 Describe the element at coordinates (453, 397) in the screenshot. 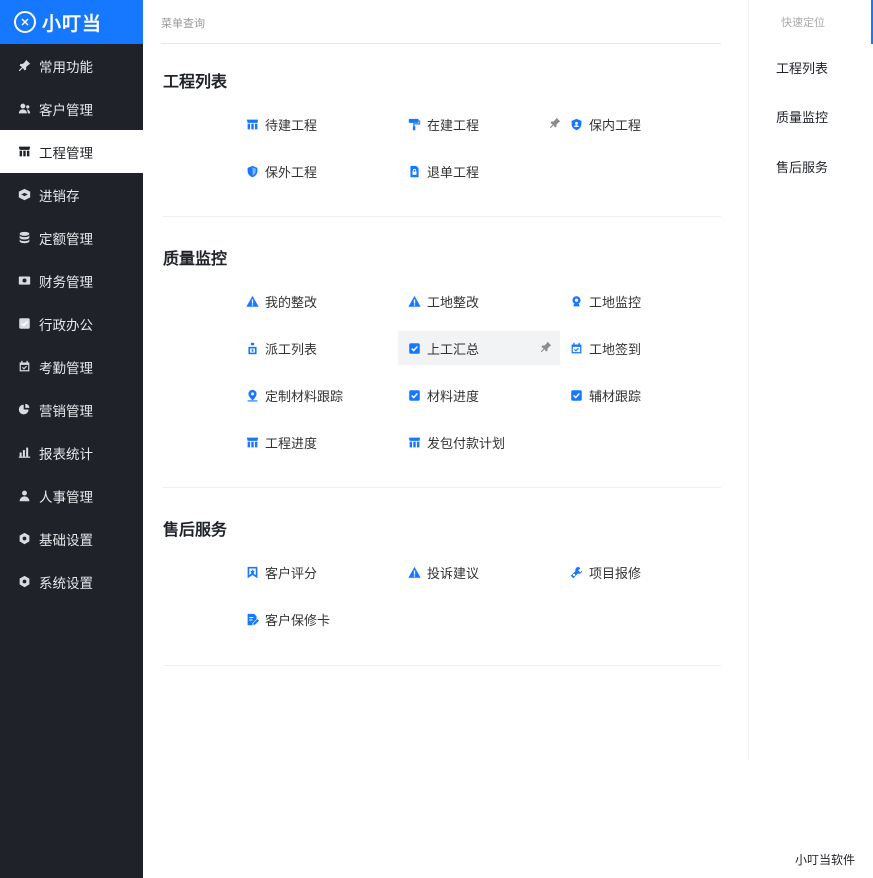

I see `menu-item-label: 材料进度` at that location.